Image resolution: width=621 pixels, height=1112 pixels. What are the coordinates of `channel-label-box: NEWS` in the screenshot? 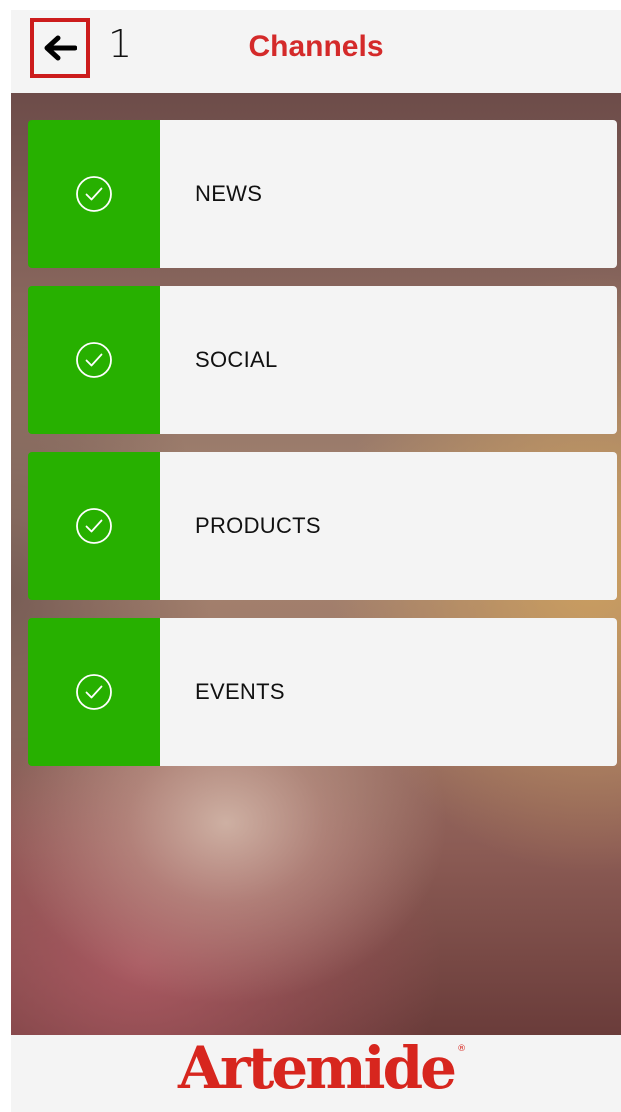 It's located at (388, 194).